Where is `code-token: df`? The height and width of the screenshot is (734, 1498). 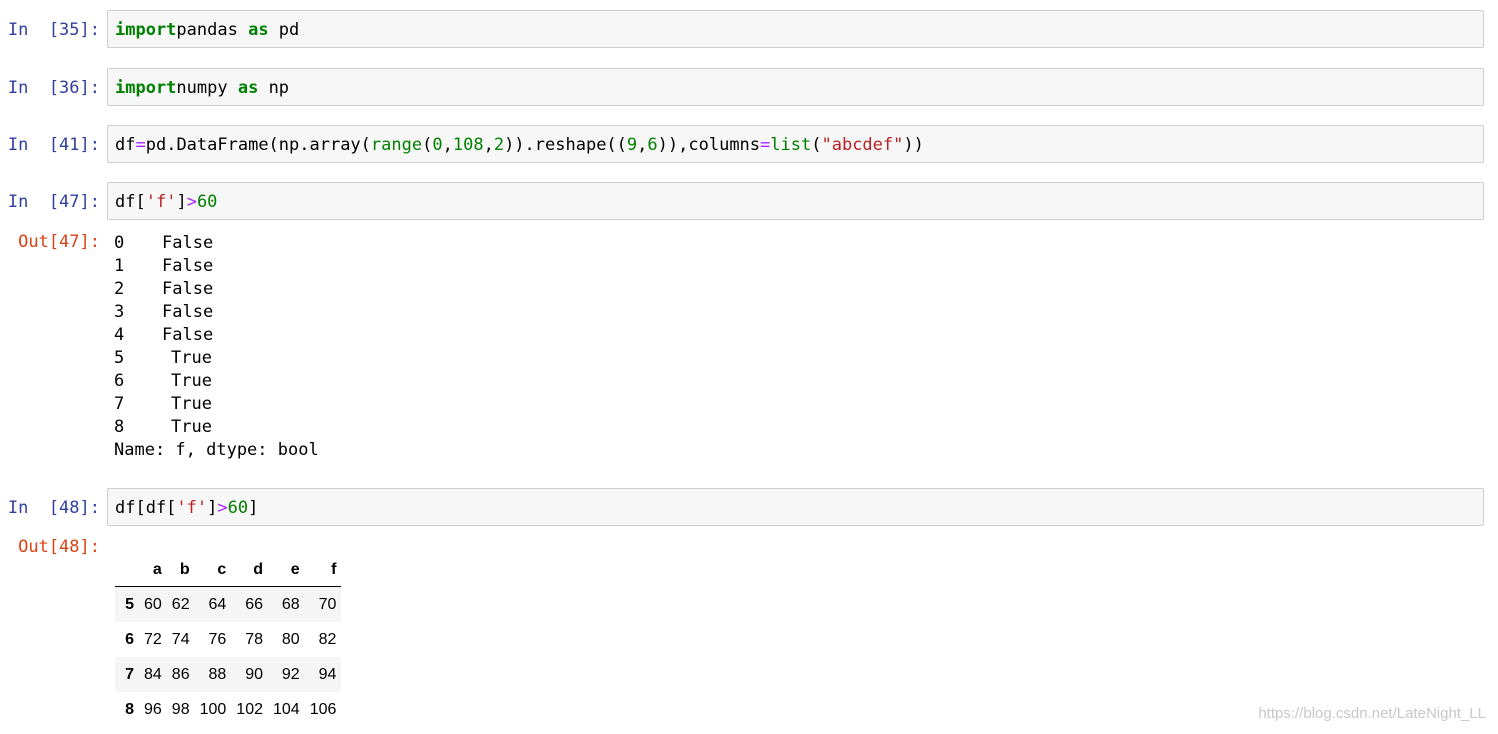
code-token: df is located at coordinates (125, 145).